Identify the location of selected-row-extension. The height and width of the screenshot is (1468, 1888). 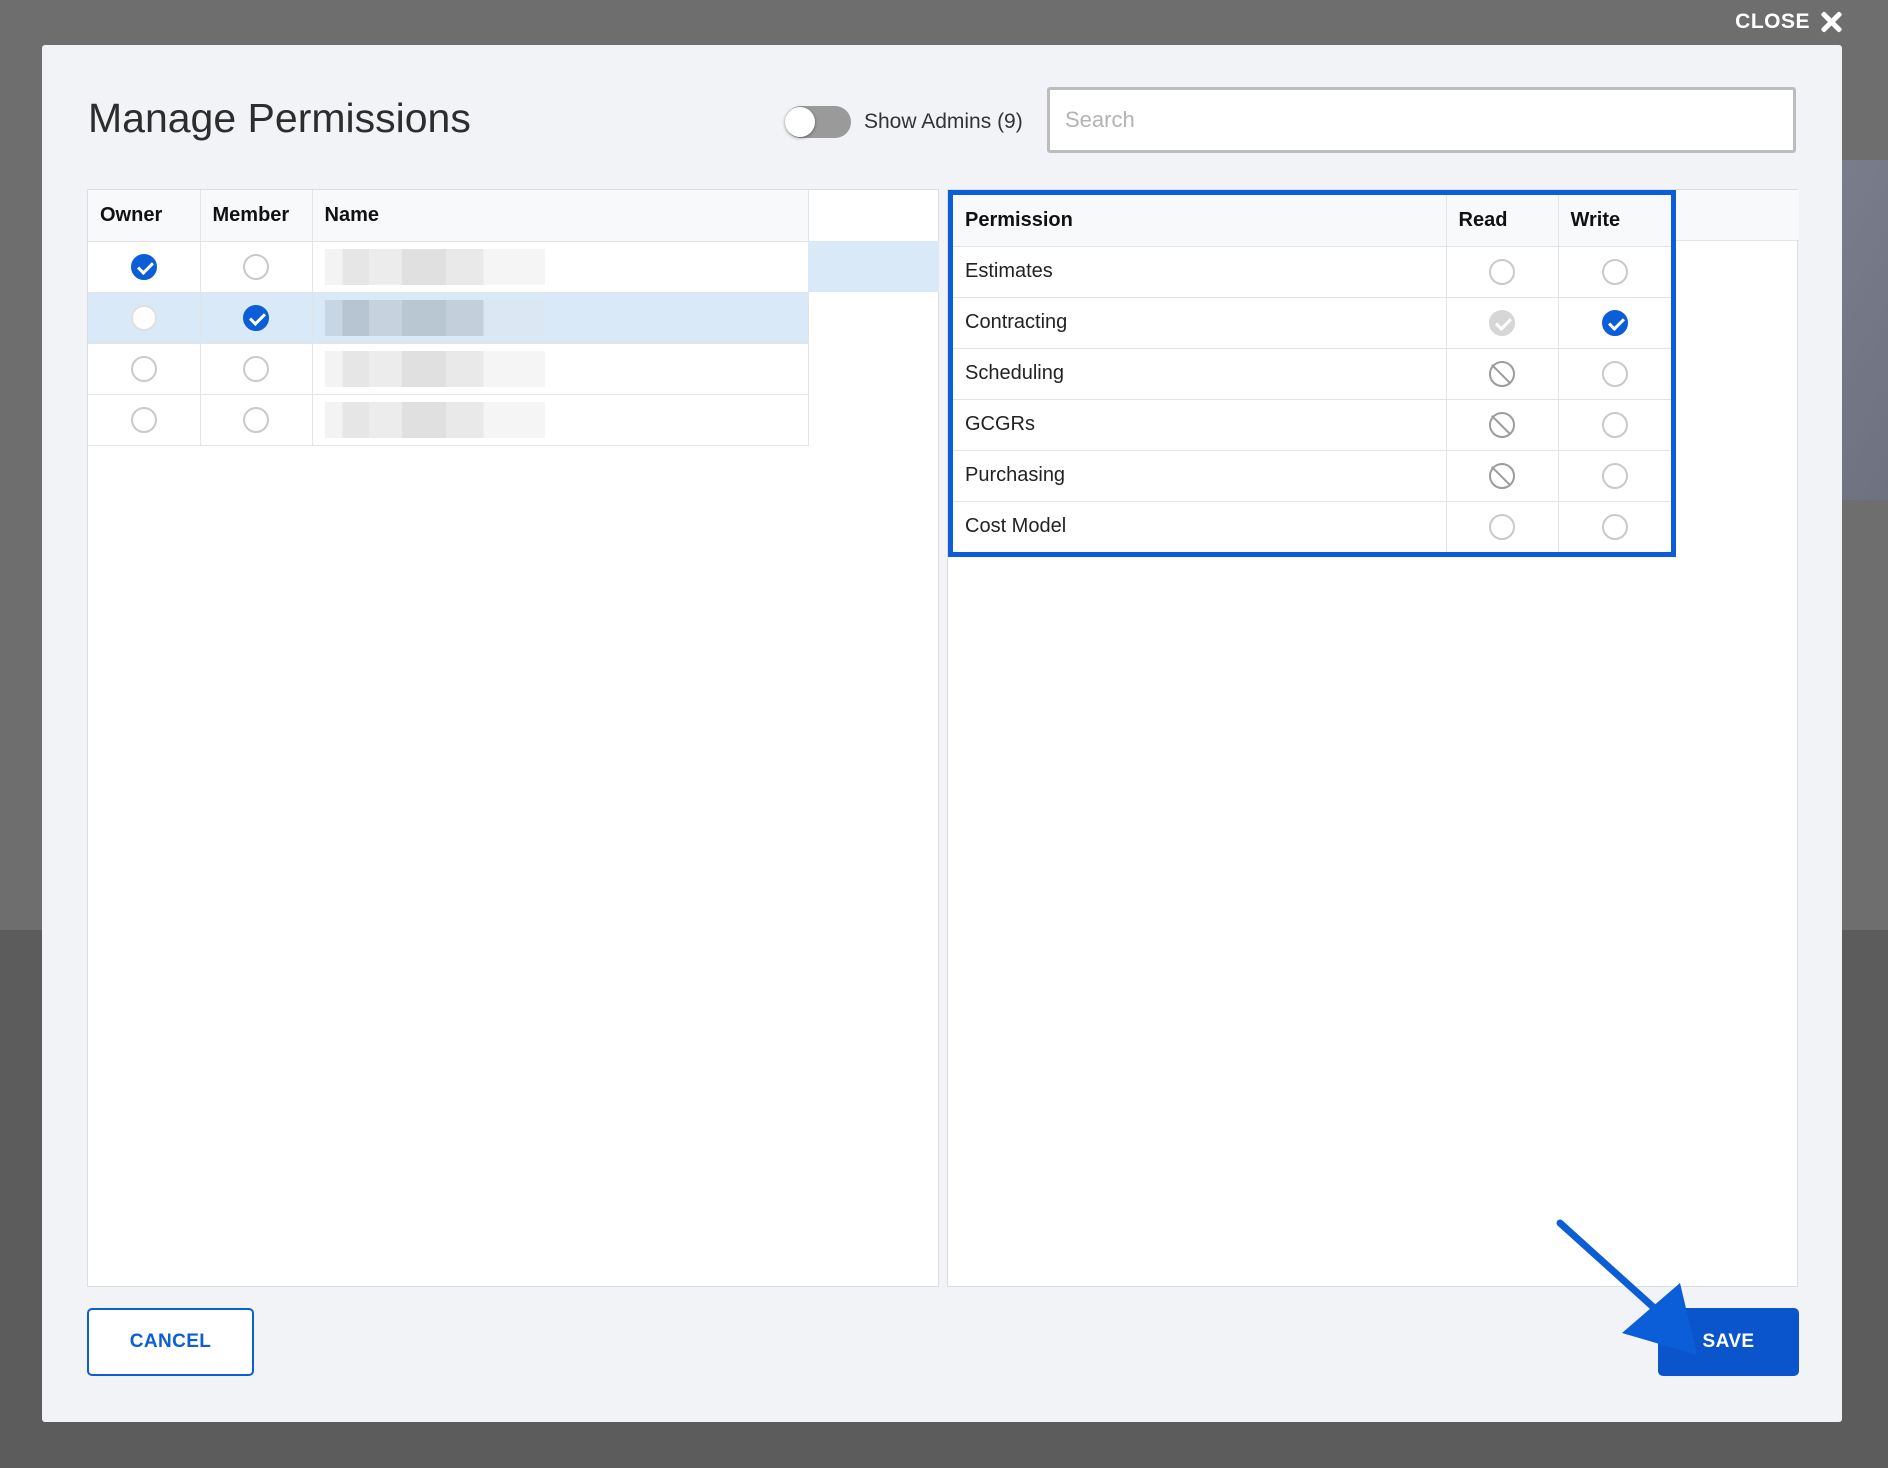
(873, 266).